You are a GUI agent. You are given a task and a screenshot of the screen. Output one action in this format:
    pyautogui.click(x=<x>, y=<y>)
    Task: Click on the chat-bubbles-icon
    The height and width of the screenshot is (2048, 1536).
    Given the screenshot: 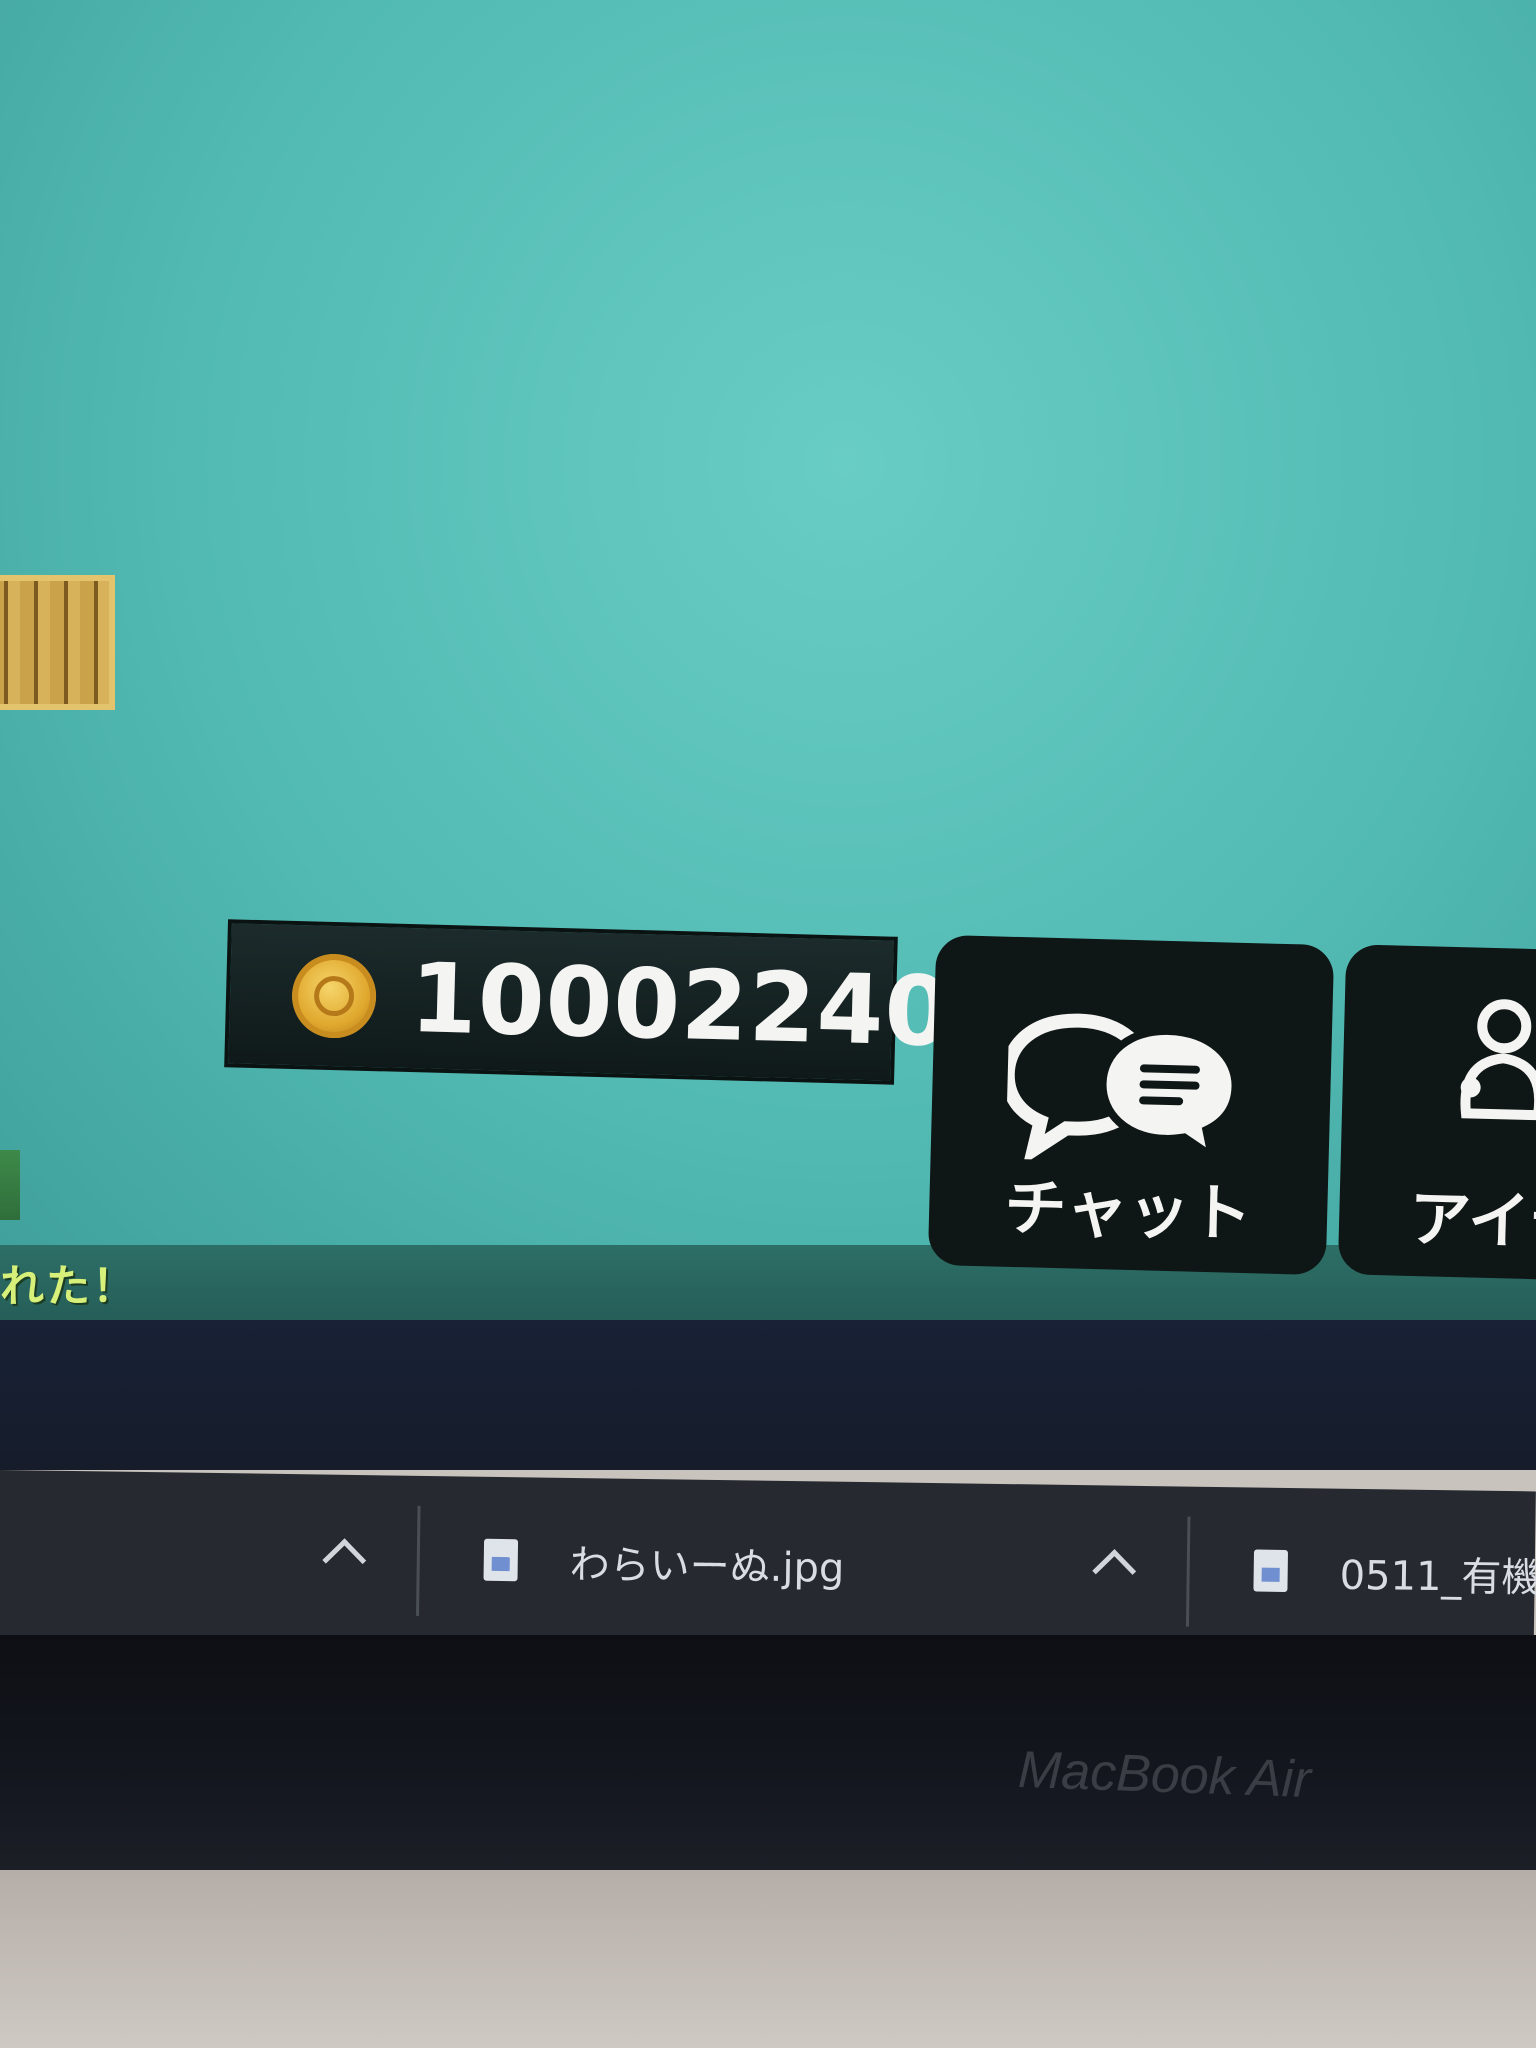 What is the action you would take?
    pyautogui.click(x=1122, y=1089)
    